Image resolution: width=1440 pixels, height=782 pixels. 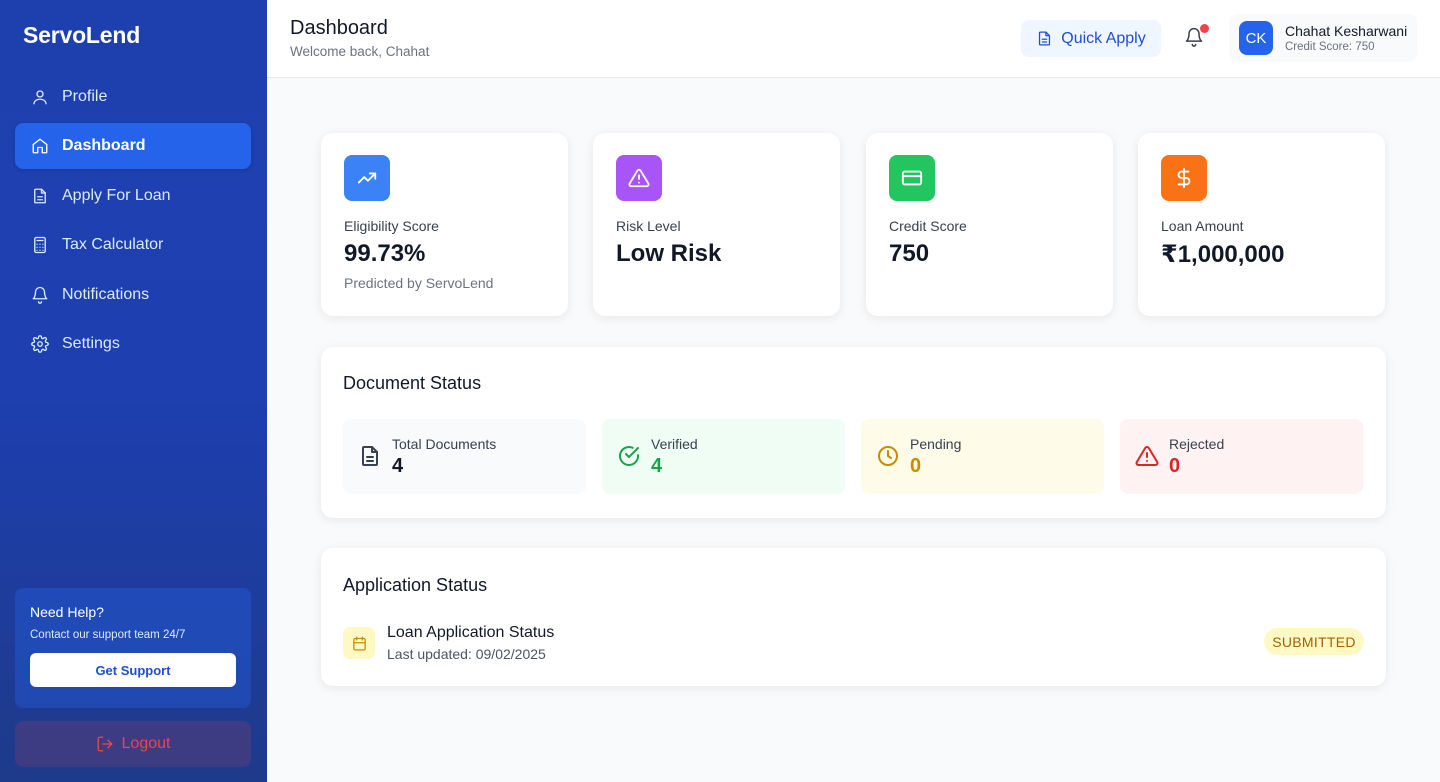 I want to click on gear-icon, so click(x=40, y=344).